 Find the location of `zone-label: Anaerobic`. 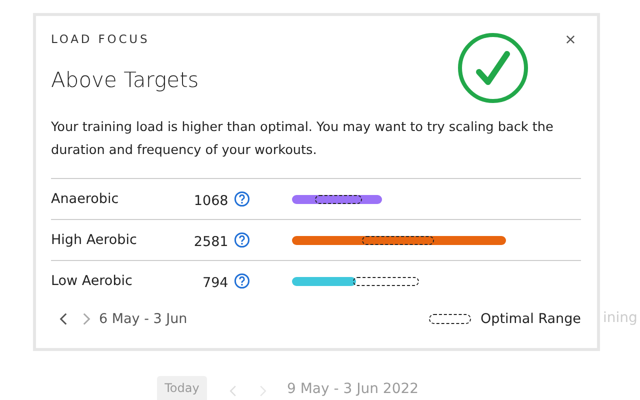

zone-label: Anaerobic is located at coordinates (85, 199).